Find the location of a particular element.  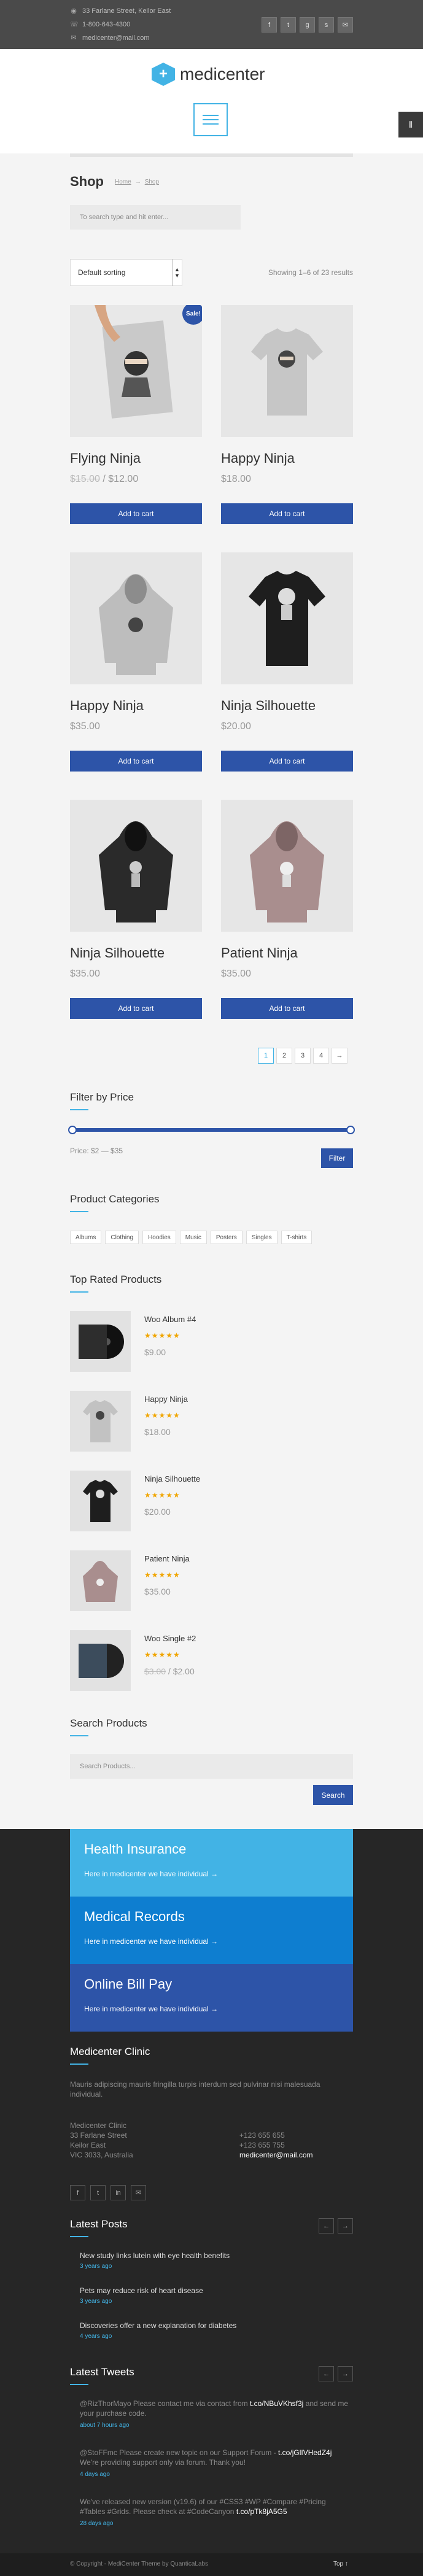

logo: + medicenter is located at coordinates (208, 74).